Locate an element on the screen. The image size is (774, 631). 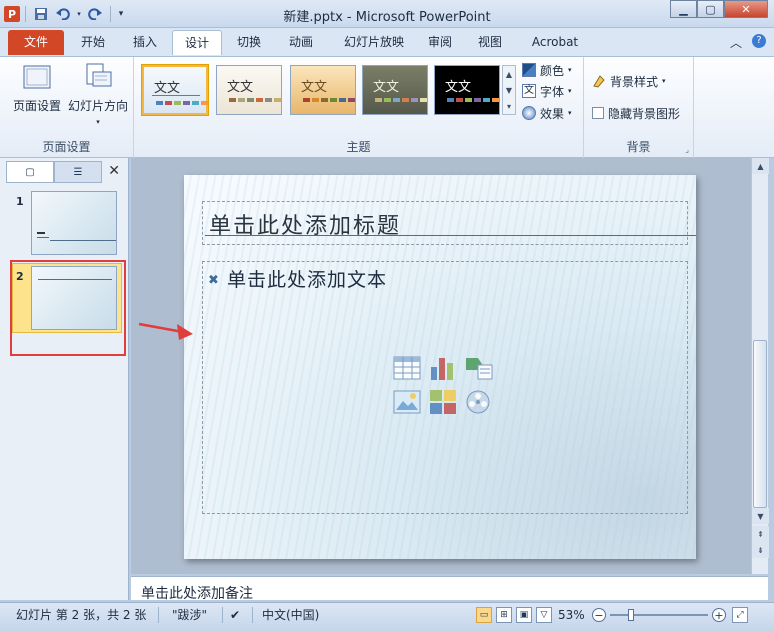
previous-slide-icon: ⇞ is located at coordinates (760, 534).